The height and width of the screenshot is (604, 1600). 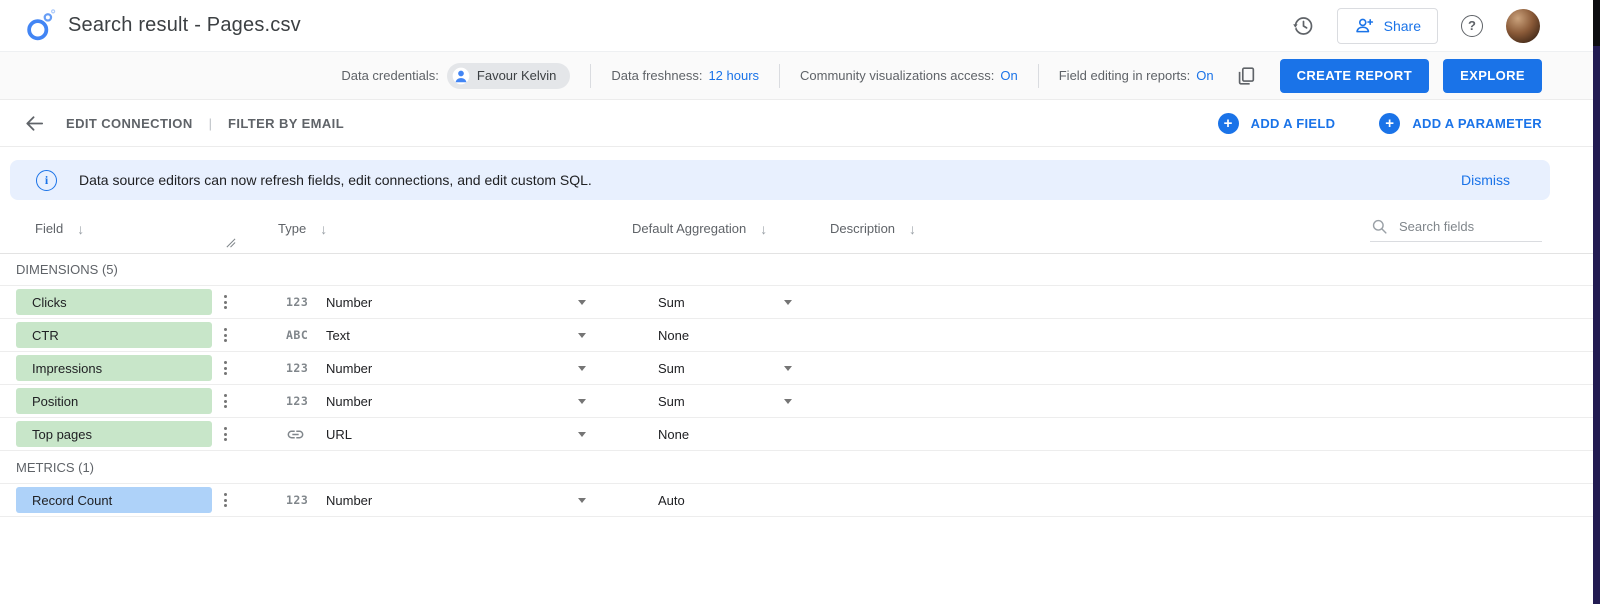 I want to click on duplicate-button, so click(x=1246, y=76).